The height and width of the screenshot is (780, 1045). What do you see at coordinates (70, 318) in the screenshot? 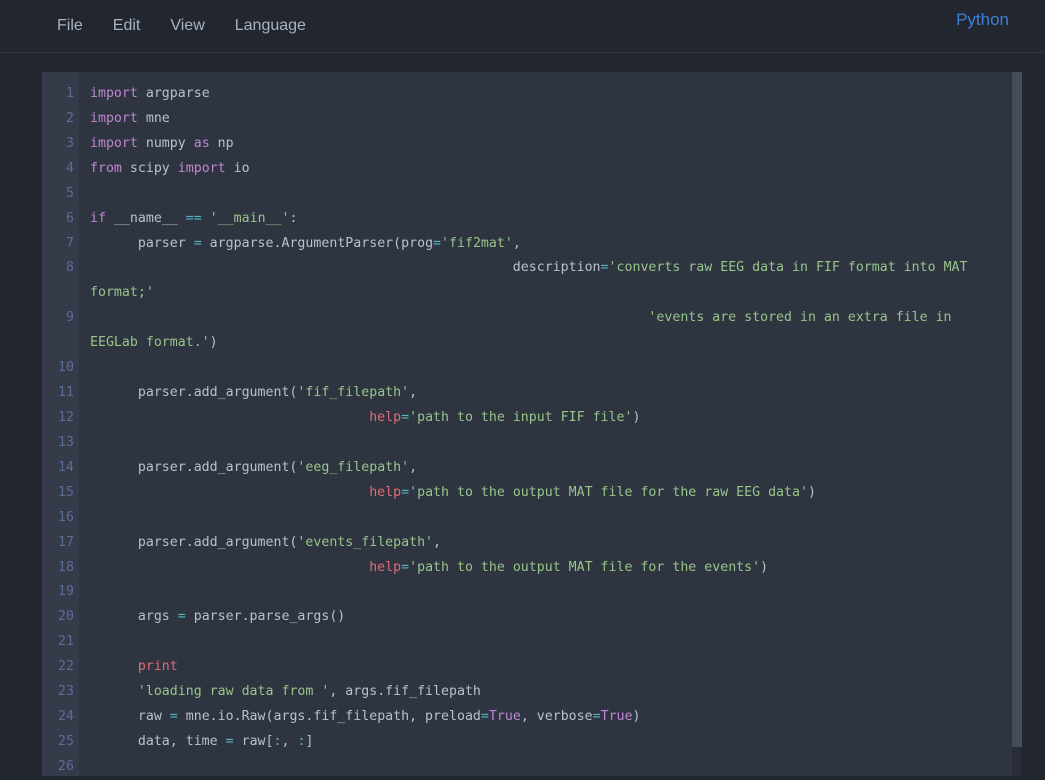
I see `line-number: 9` at bounding box center [70, 318].